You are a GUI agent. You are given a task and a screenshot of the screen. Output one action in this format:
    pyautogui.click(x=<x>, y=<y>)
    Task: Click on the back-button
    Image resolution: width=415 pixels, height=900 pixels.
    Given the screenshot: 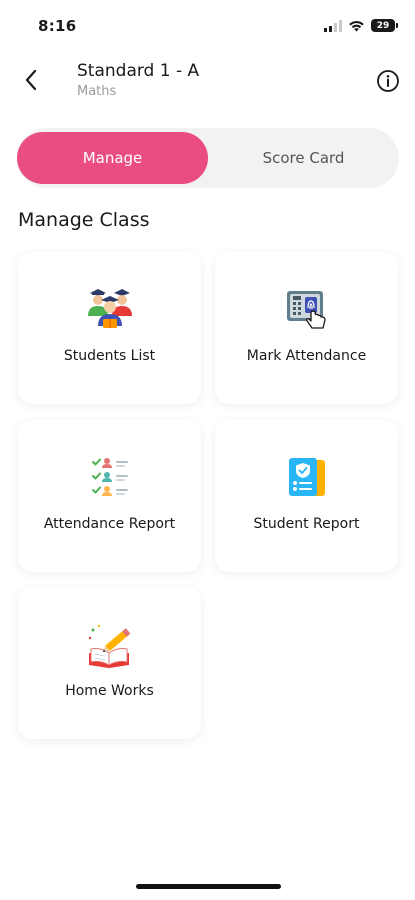 What is the action you would take?
    pyautogui.click(x=31, y=80)
    